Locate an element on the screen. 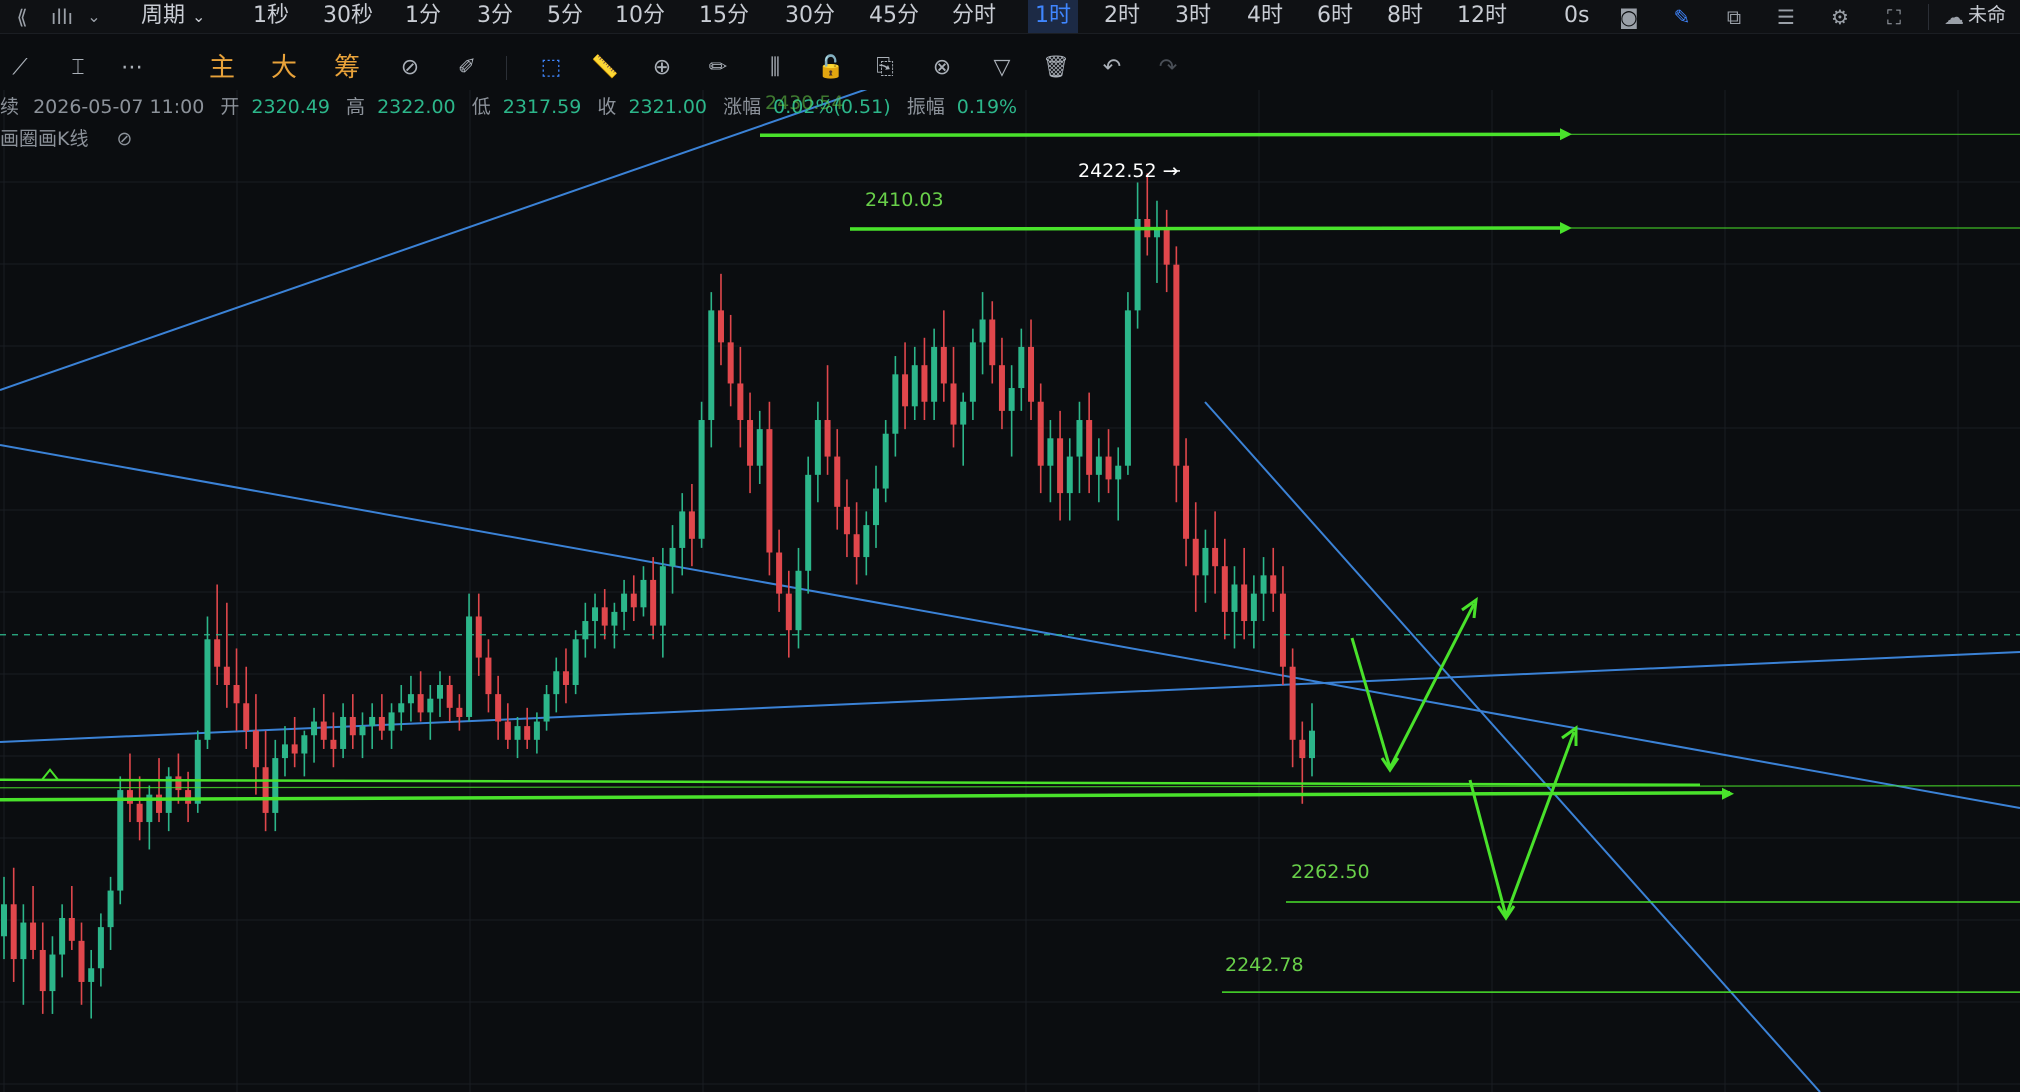 This screenshot has width=2020, height=1092. trendline is located at coordinates (1010, 697).